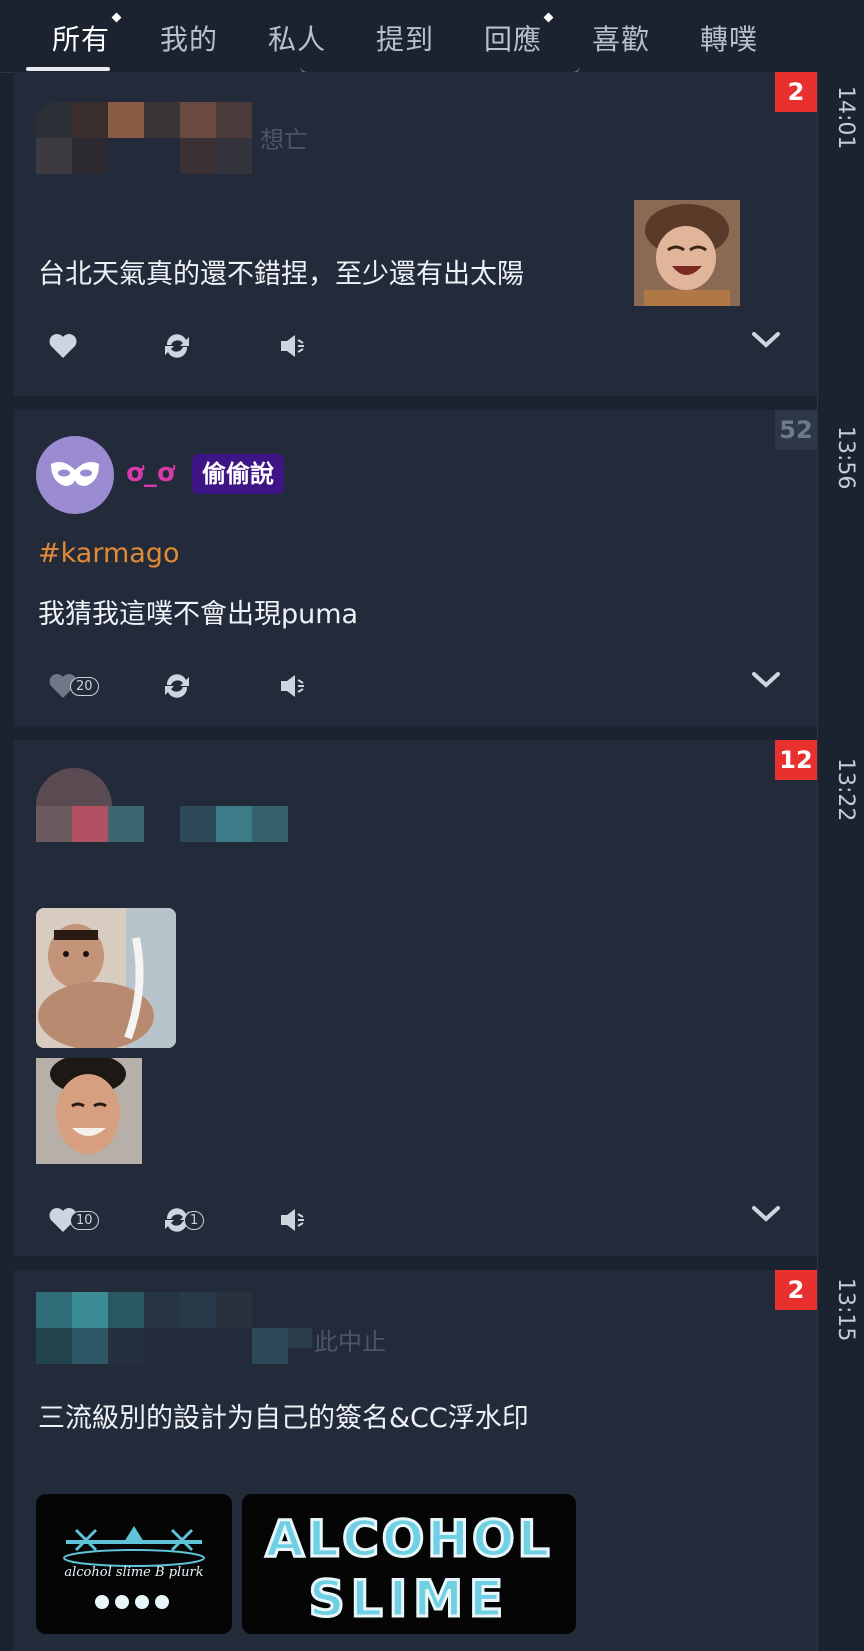  What do you see at coordinates (68, 69) in the screenshot?
I see `active-tab-indicator` at bounding box center [68, 69].